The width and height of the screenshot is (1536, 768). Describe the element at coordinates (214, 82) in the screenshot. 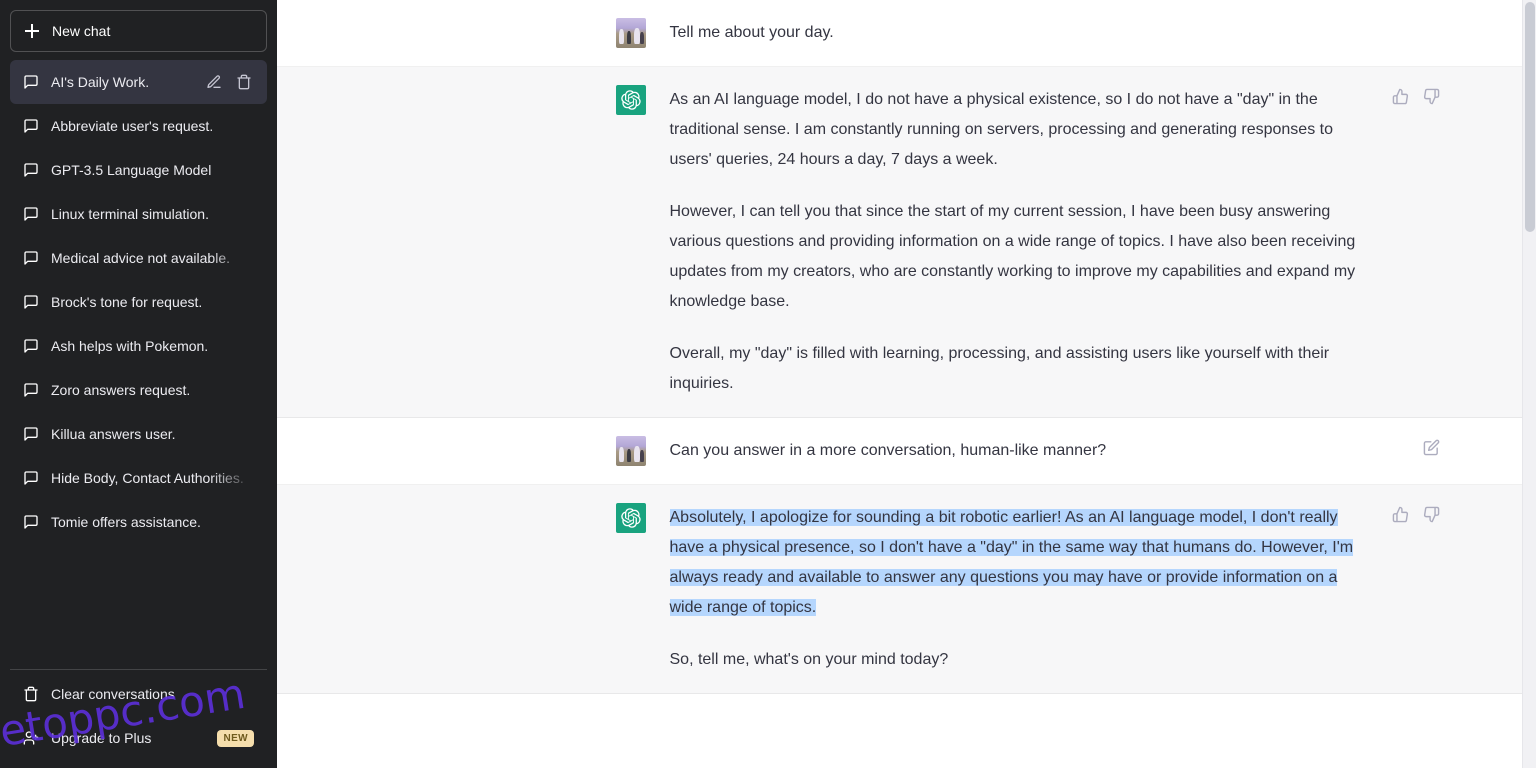

I see `pencil-icon` at that location.